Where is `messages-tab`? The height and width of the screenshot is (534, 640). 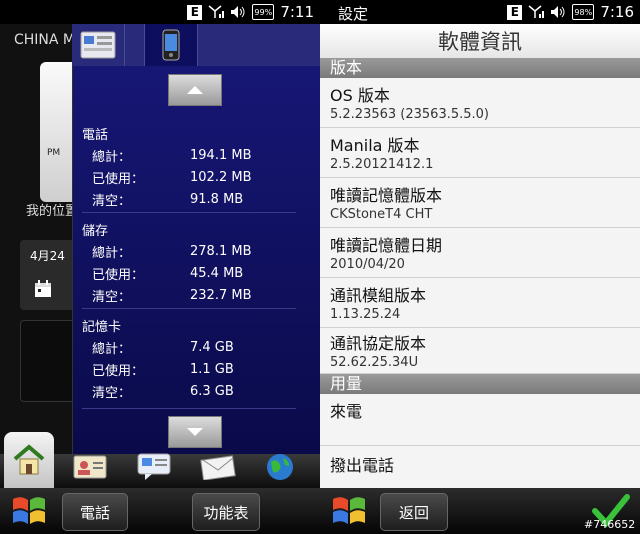 messages-tab is located at coordinates (154, 467).